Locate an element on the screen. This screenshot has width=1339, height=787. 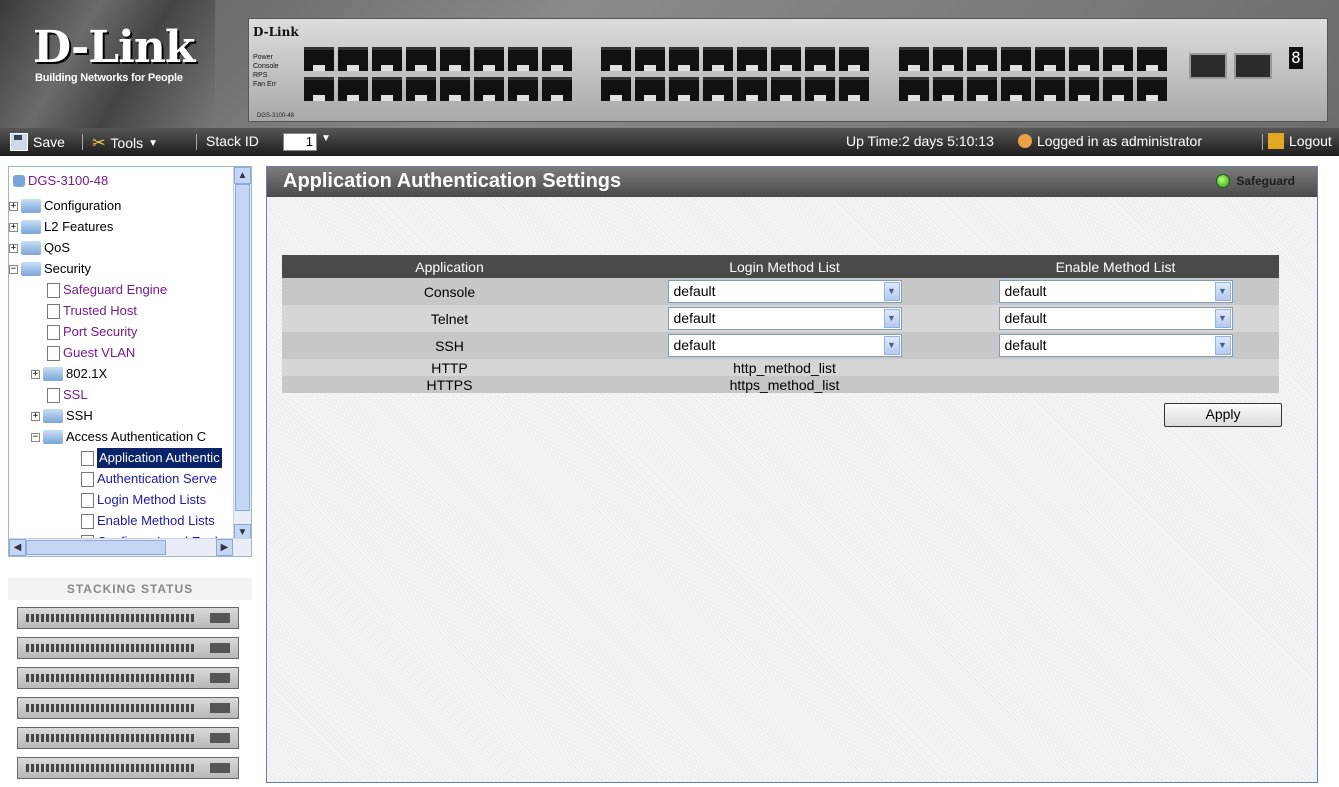
tree-item-safeguard-engine: Safeguard Engine is located at coordinates (107, 290).